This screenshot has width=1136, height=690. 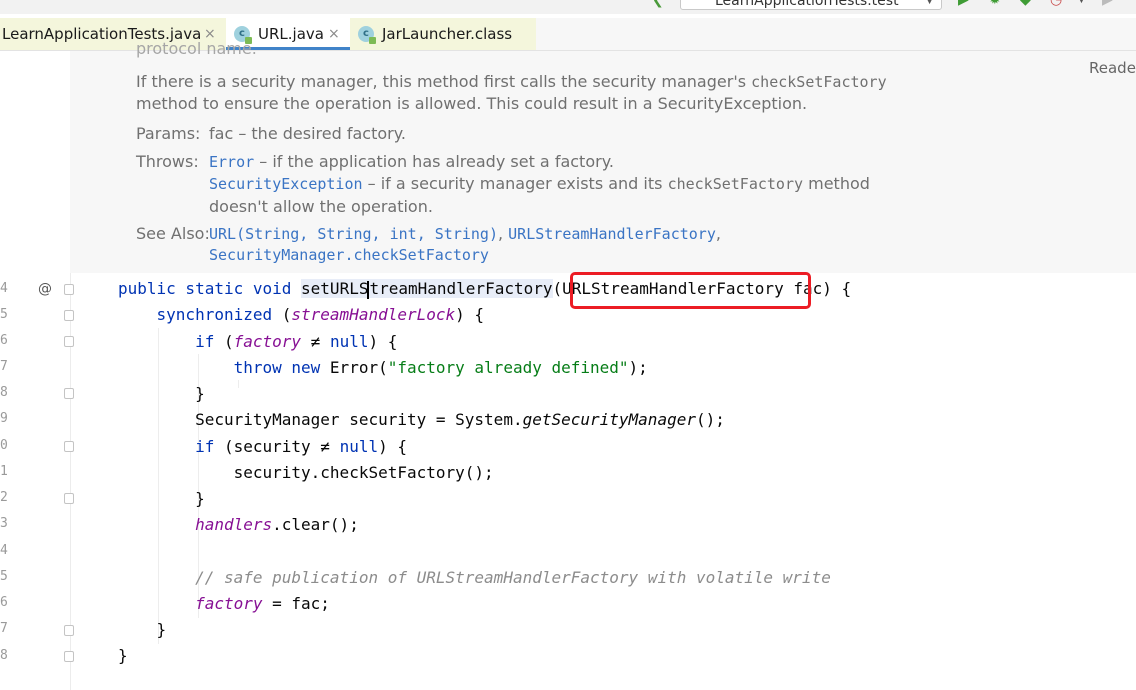 What do you see at coordinates (963, 3) in the screenshot?
I see `run-icon: ▶` at bounding box center [963, 3].